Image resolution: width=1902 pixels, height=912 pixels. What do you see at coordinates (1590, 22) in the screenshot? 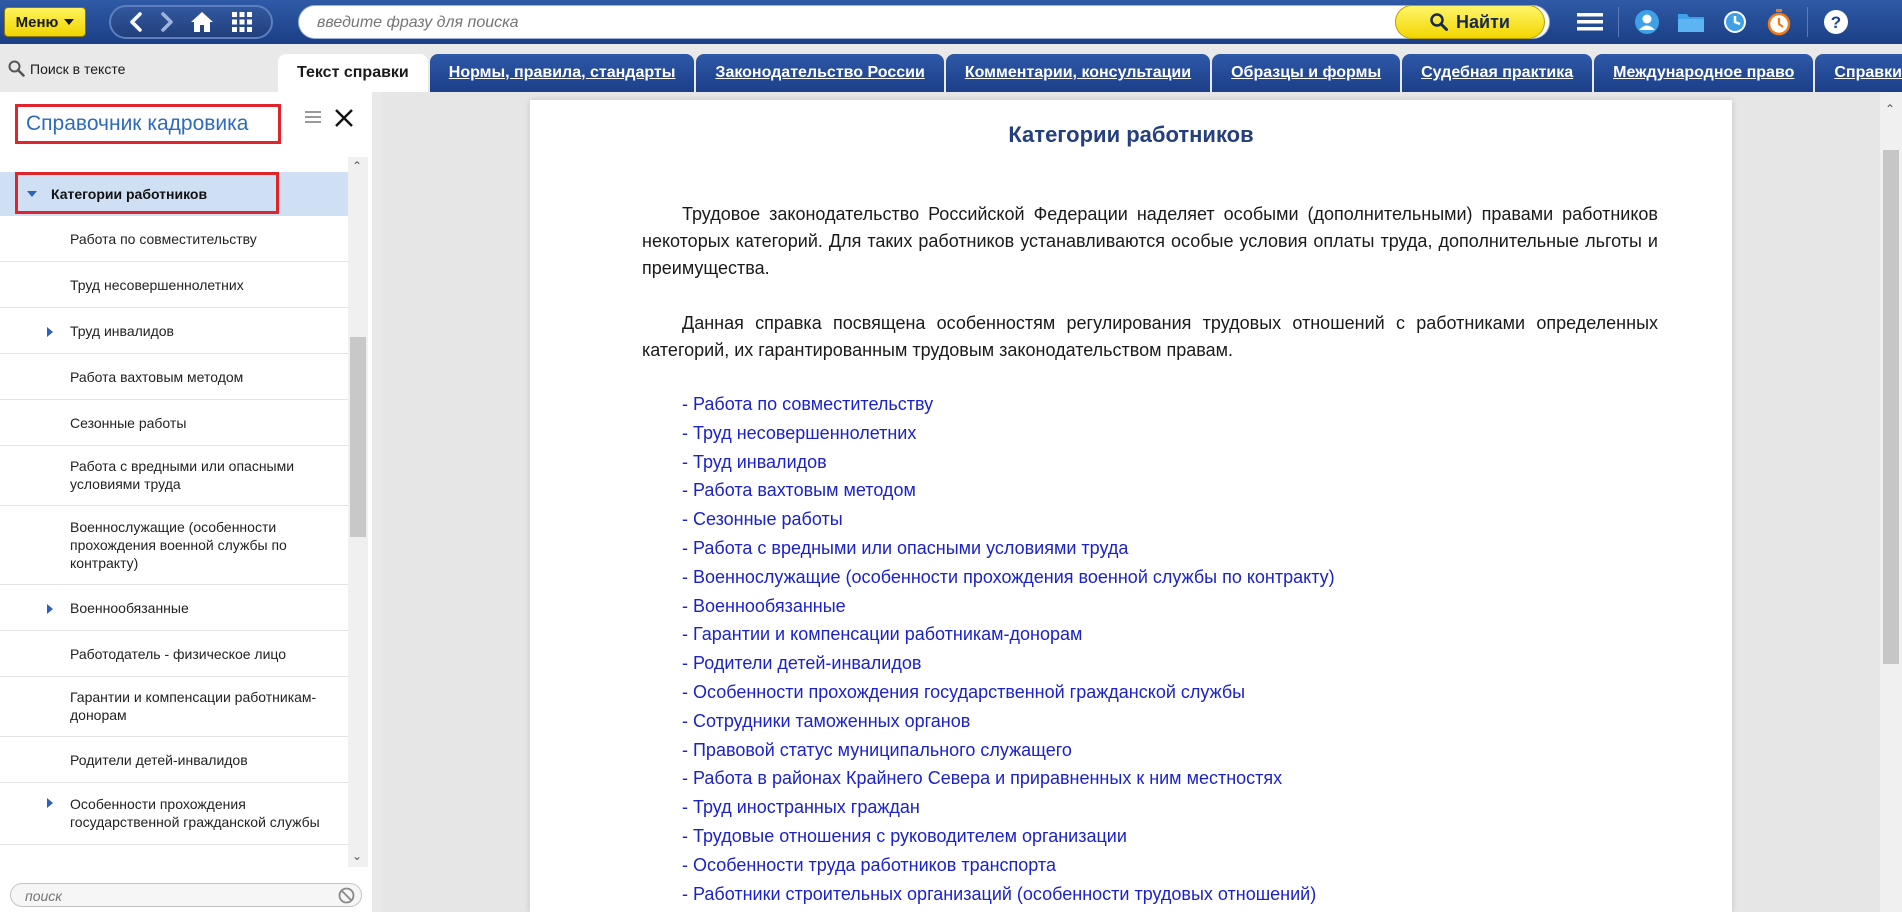
I see `hamburger-menu-icon` at bounding box center [1590, 22].